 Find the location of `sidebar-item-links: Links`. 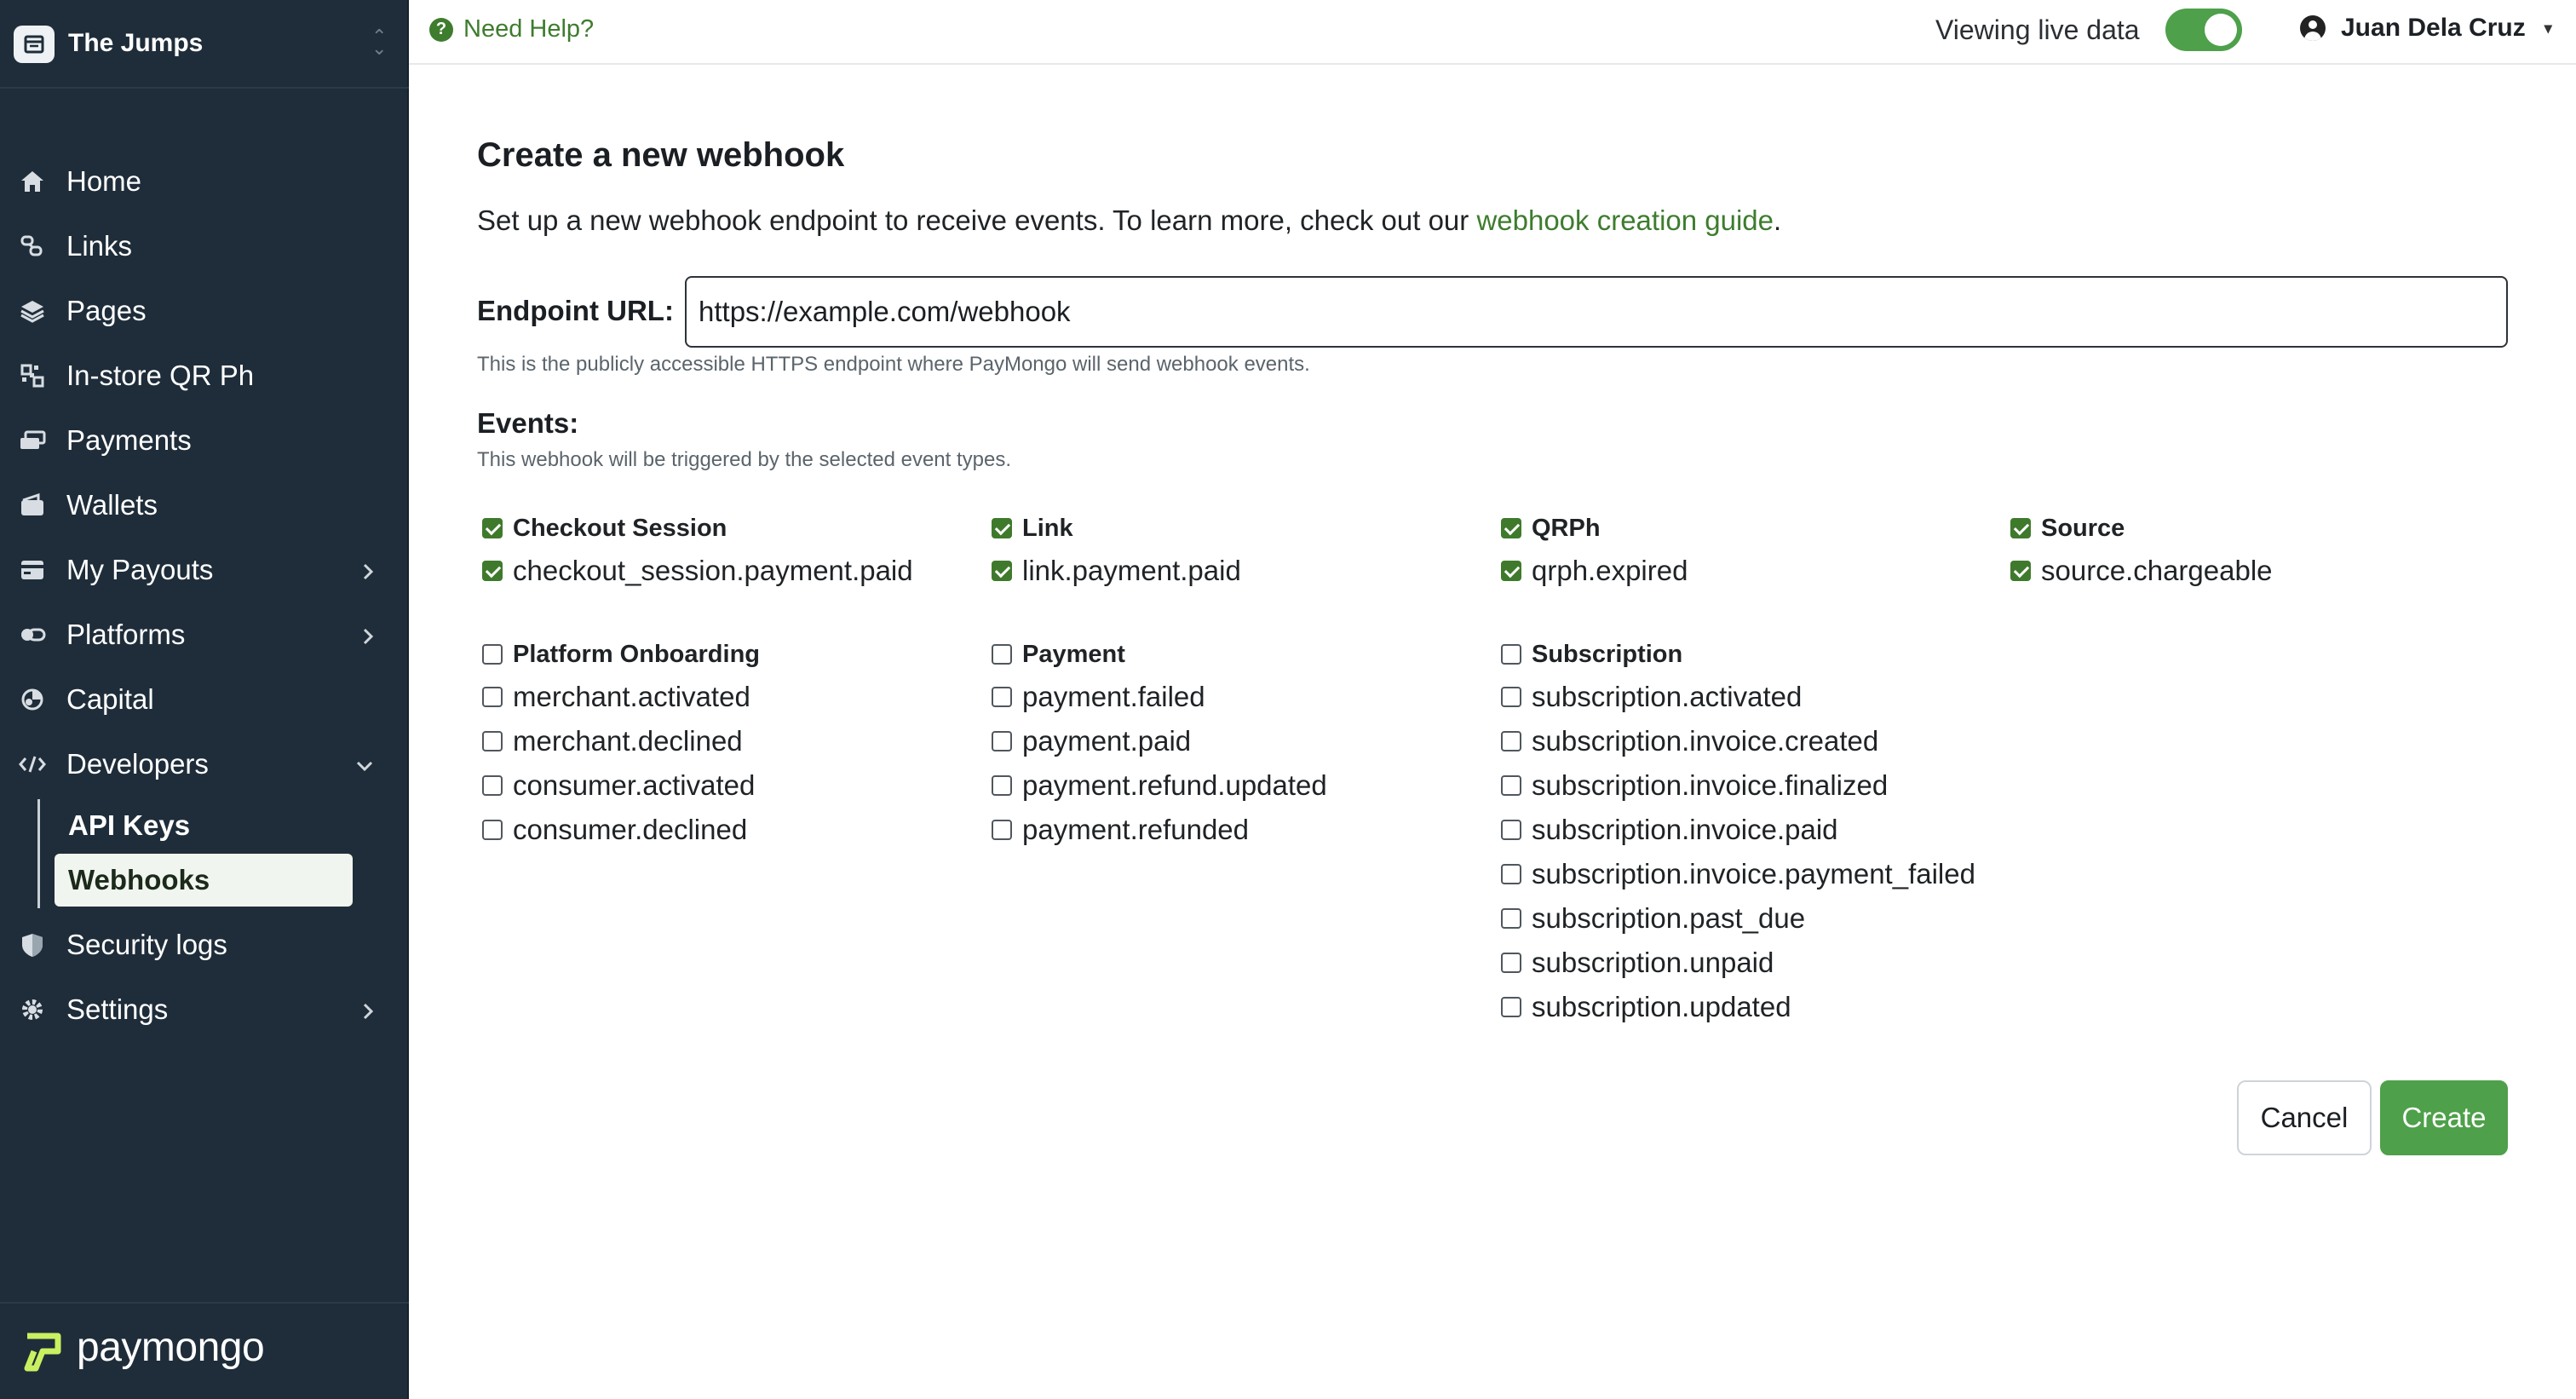

sidebar-item-links: Links is located at coordinates (200, 246).